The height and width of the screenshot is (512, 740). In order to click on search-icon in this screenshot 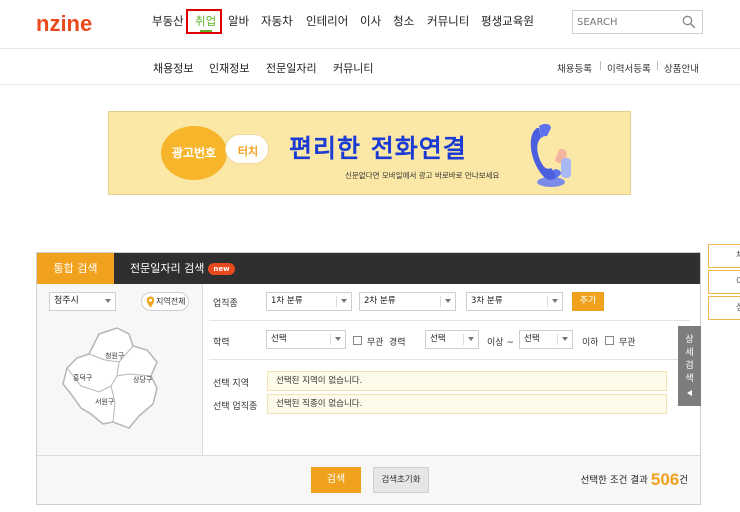, I will do `click(689, 22)`.